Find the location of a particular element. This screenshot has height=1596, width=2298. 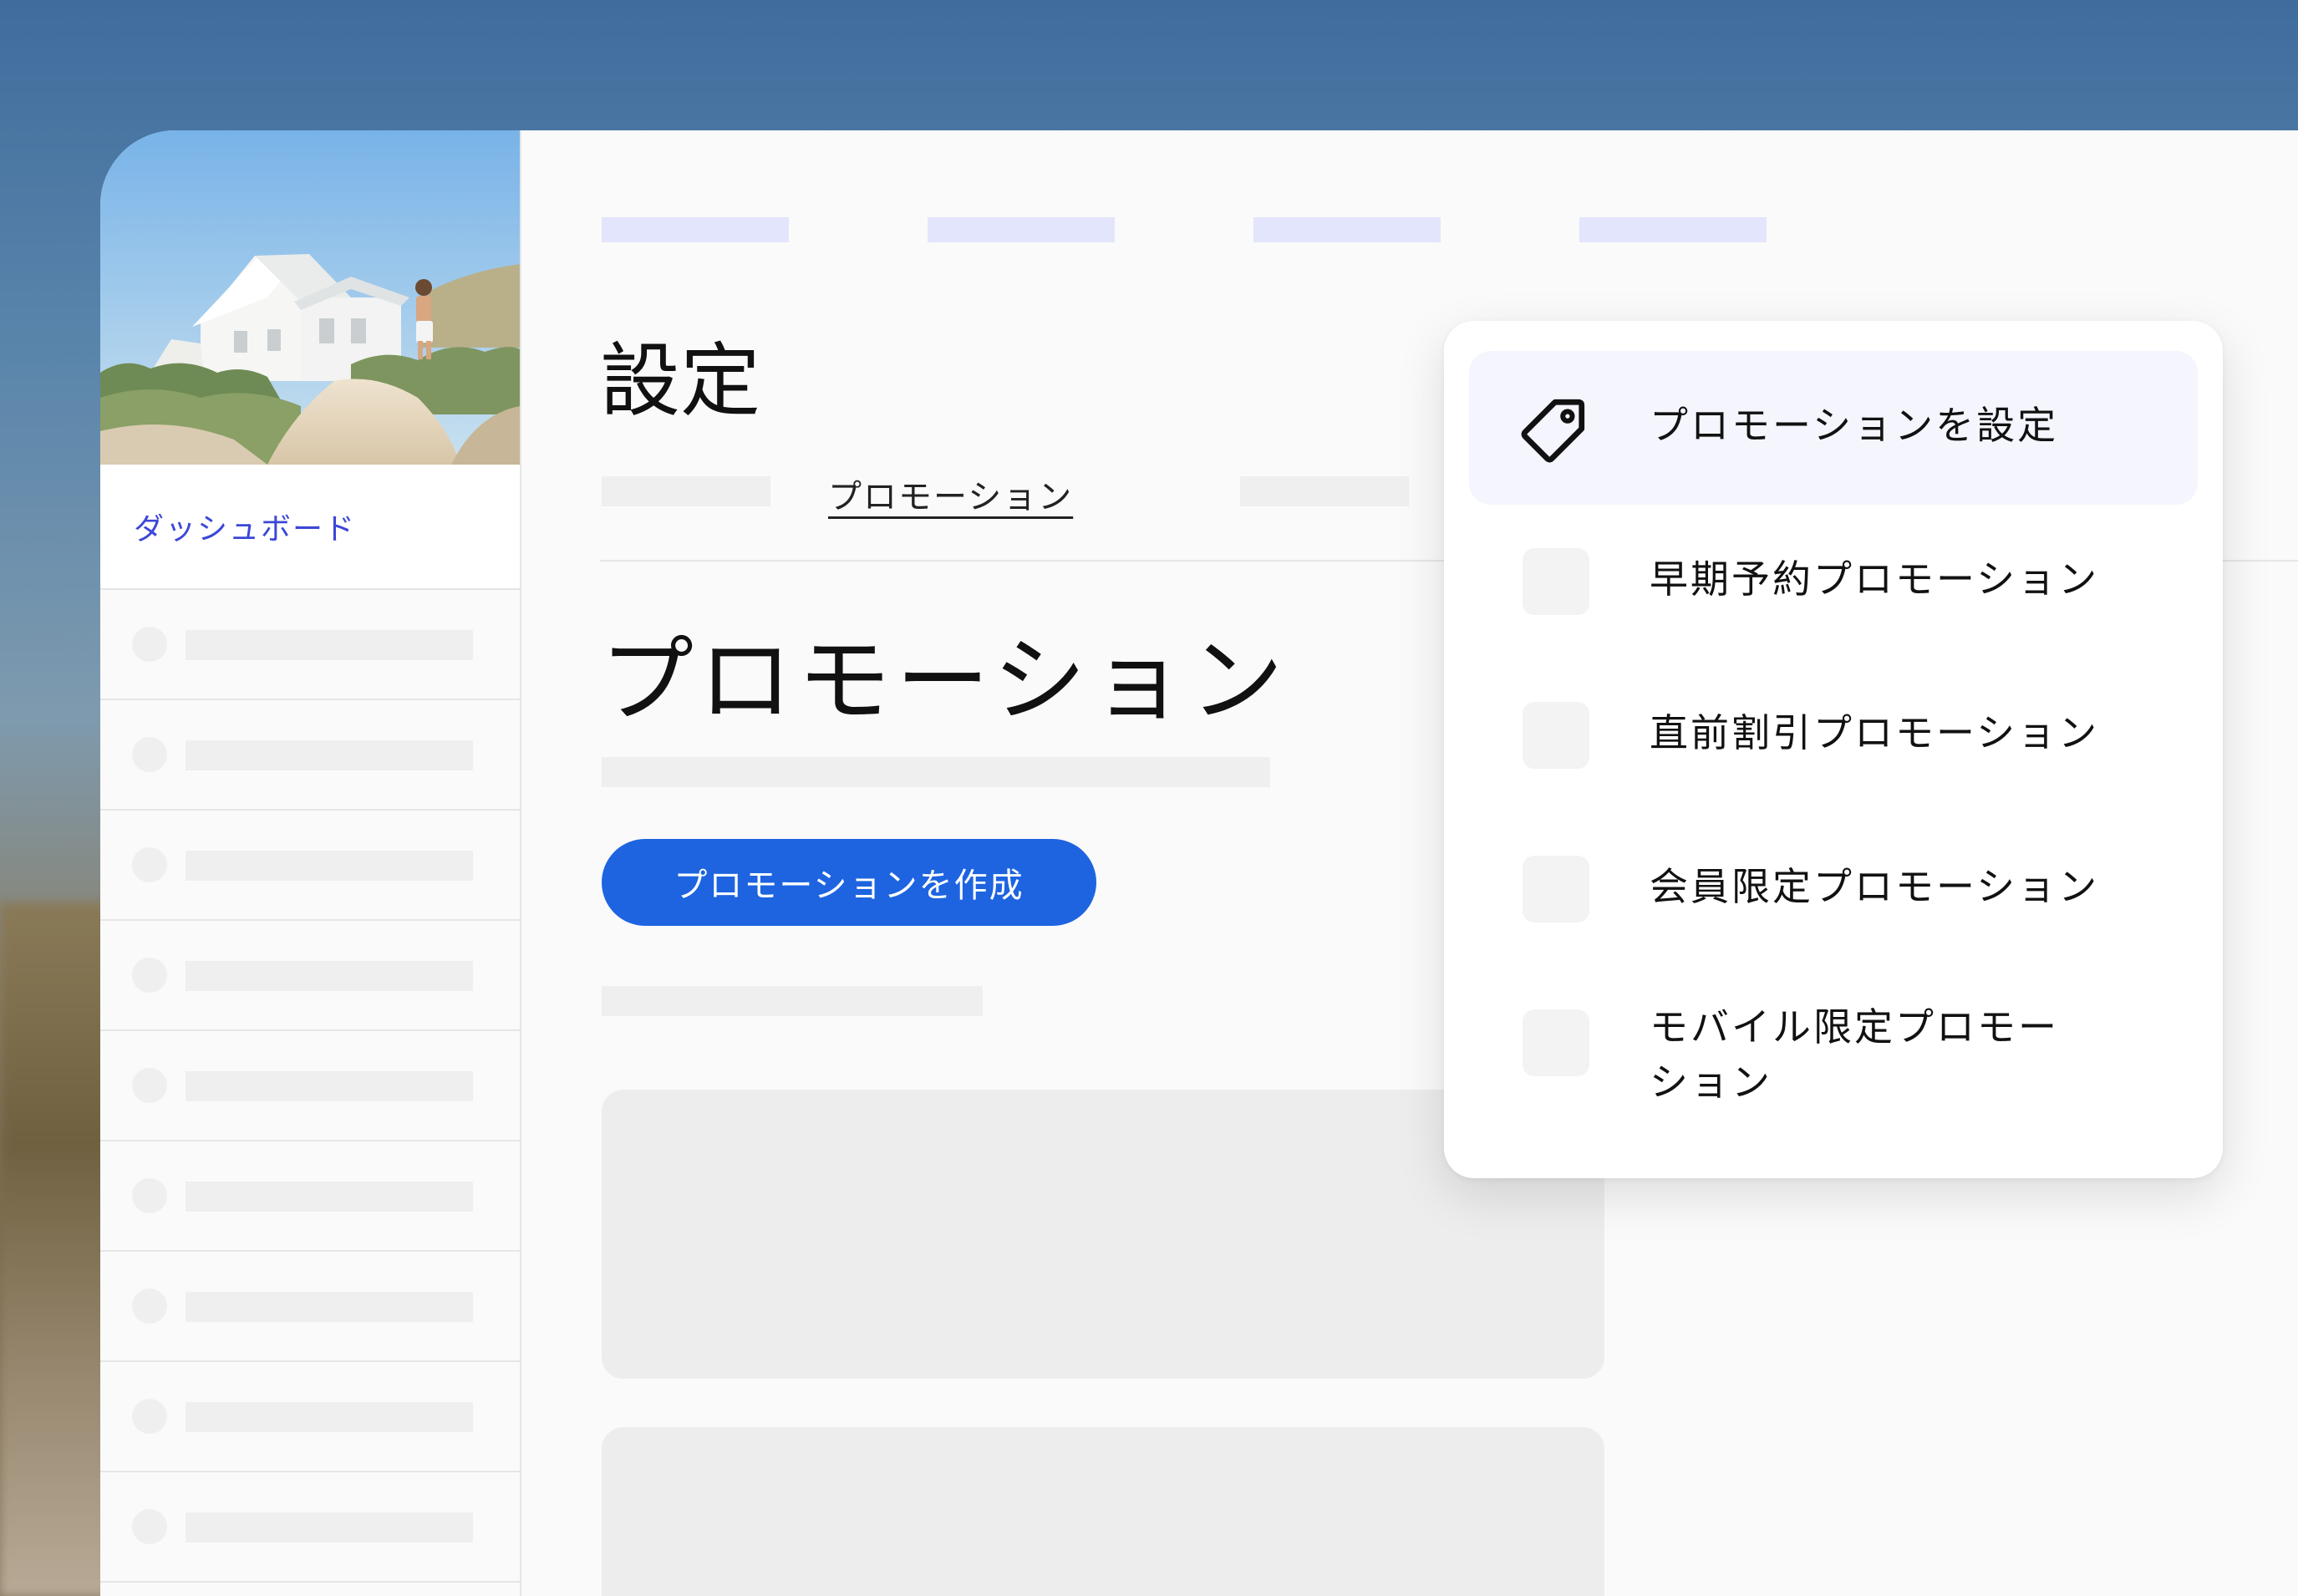

property-photo is located at coordinates (310, 297).